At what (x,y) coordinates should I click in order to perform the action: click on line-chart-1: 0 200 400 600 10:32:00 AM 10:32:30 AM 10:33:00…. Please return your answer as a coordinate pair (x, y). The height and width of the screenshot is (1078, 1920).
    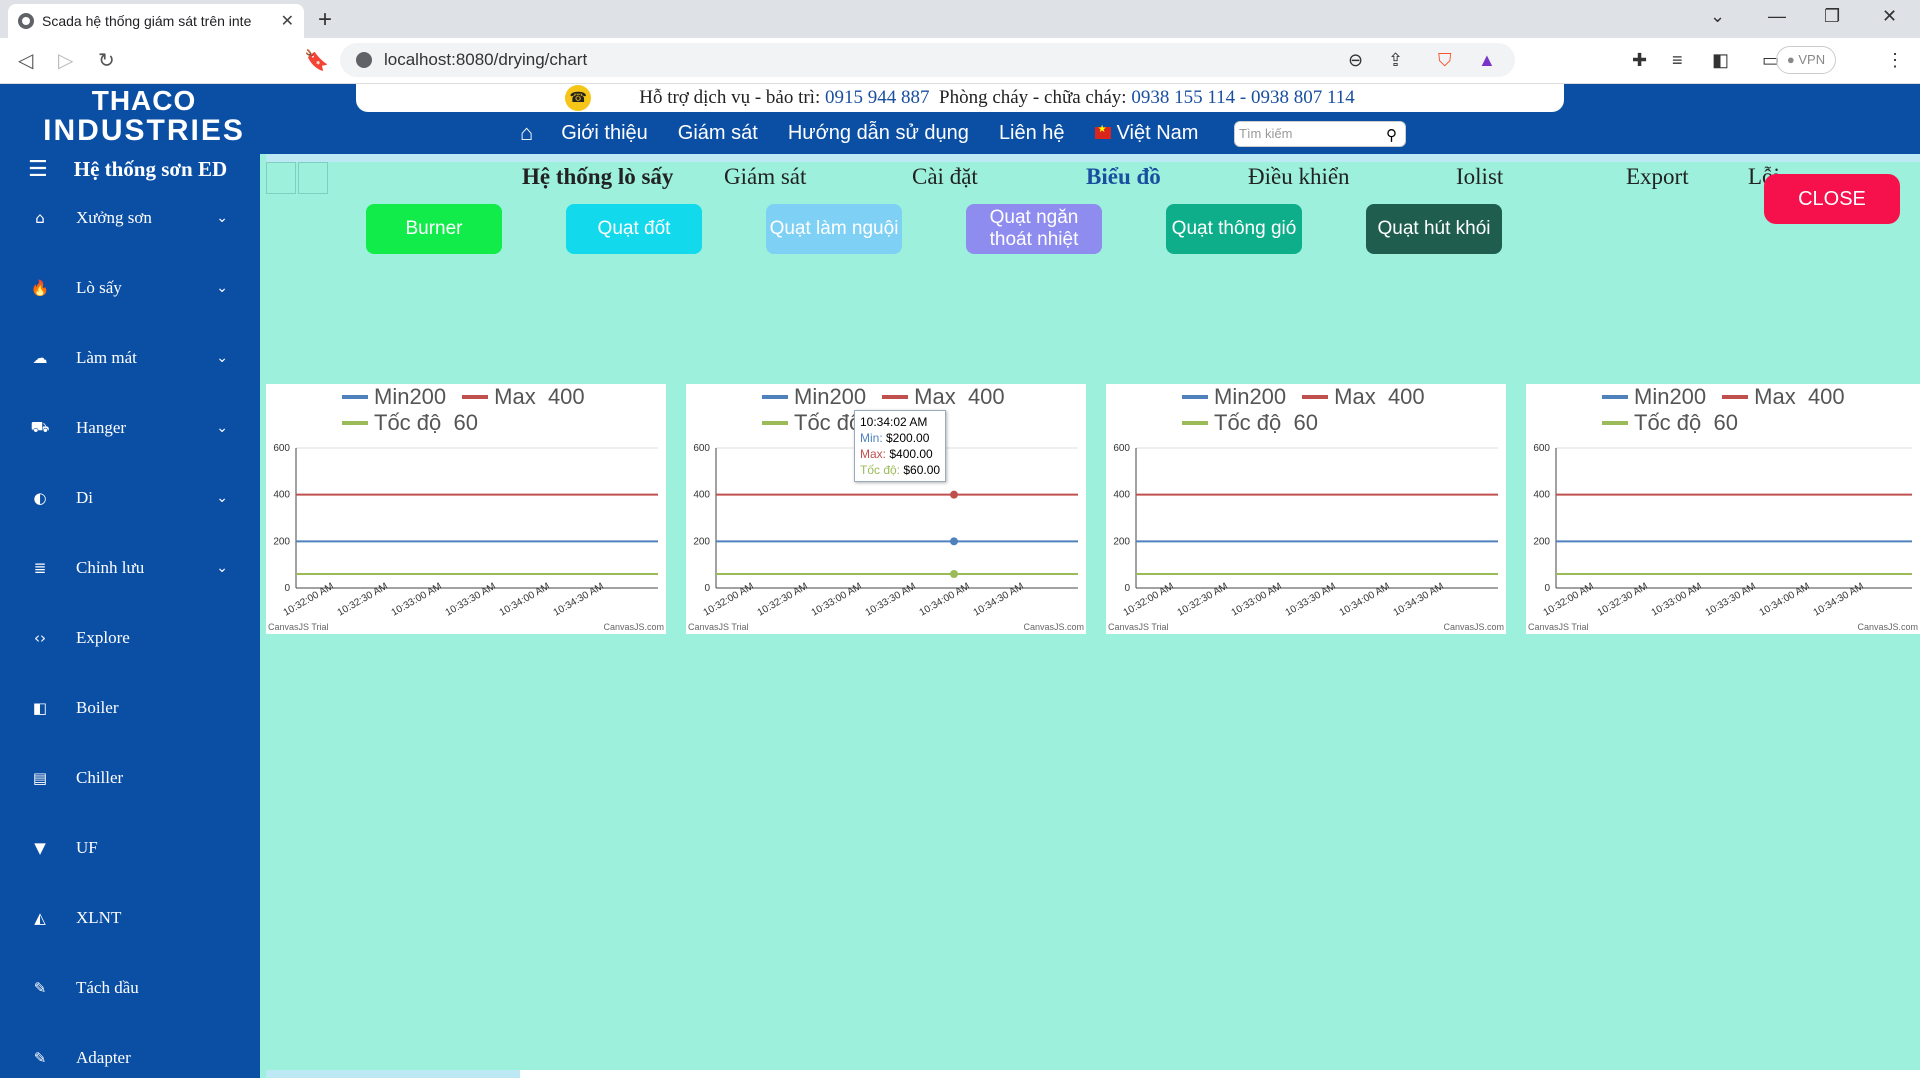
    Looking at the image, I should click on (466, 509).